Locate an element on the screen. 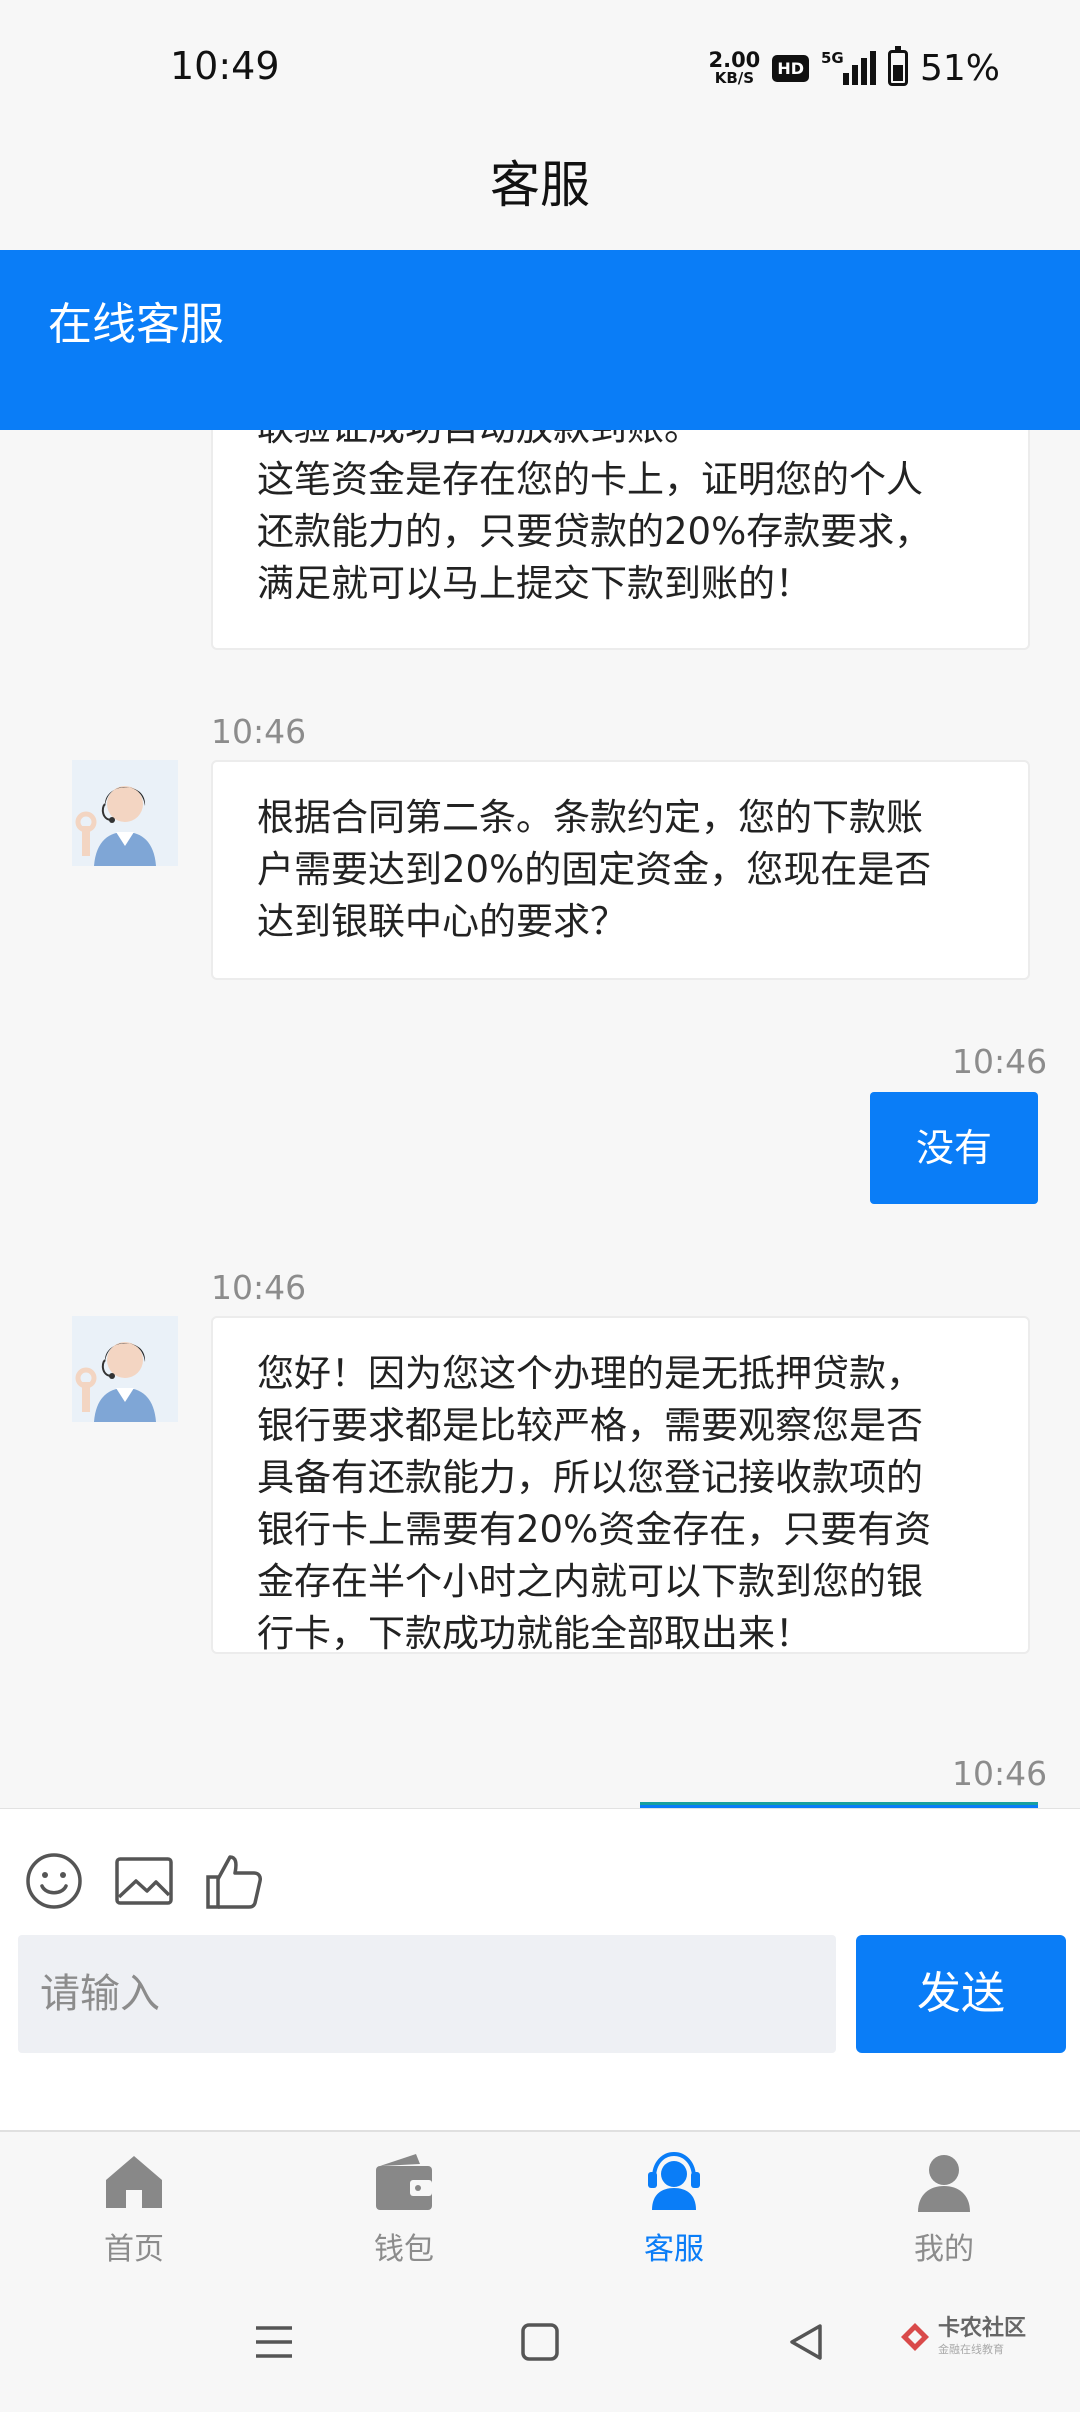 The image size is (1080, 2412). network-type: 5G is located at coordinates (832, 58).